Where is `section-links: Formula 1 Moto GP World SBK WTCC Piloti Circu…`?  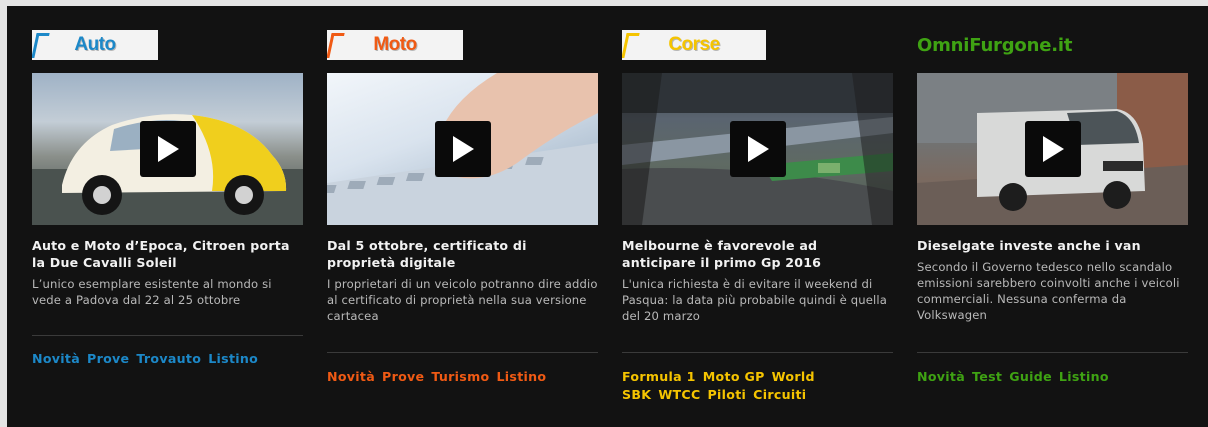 section-links: Formula 1 Moto GP World SBK WTCC Piloti Circu… is located at coordinates (757, 386).